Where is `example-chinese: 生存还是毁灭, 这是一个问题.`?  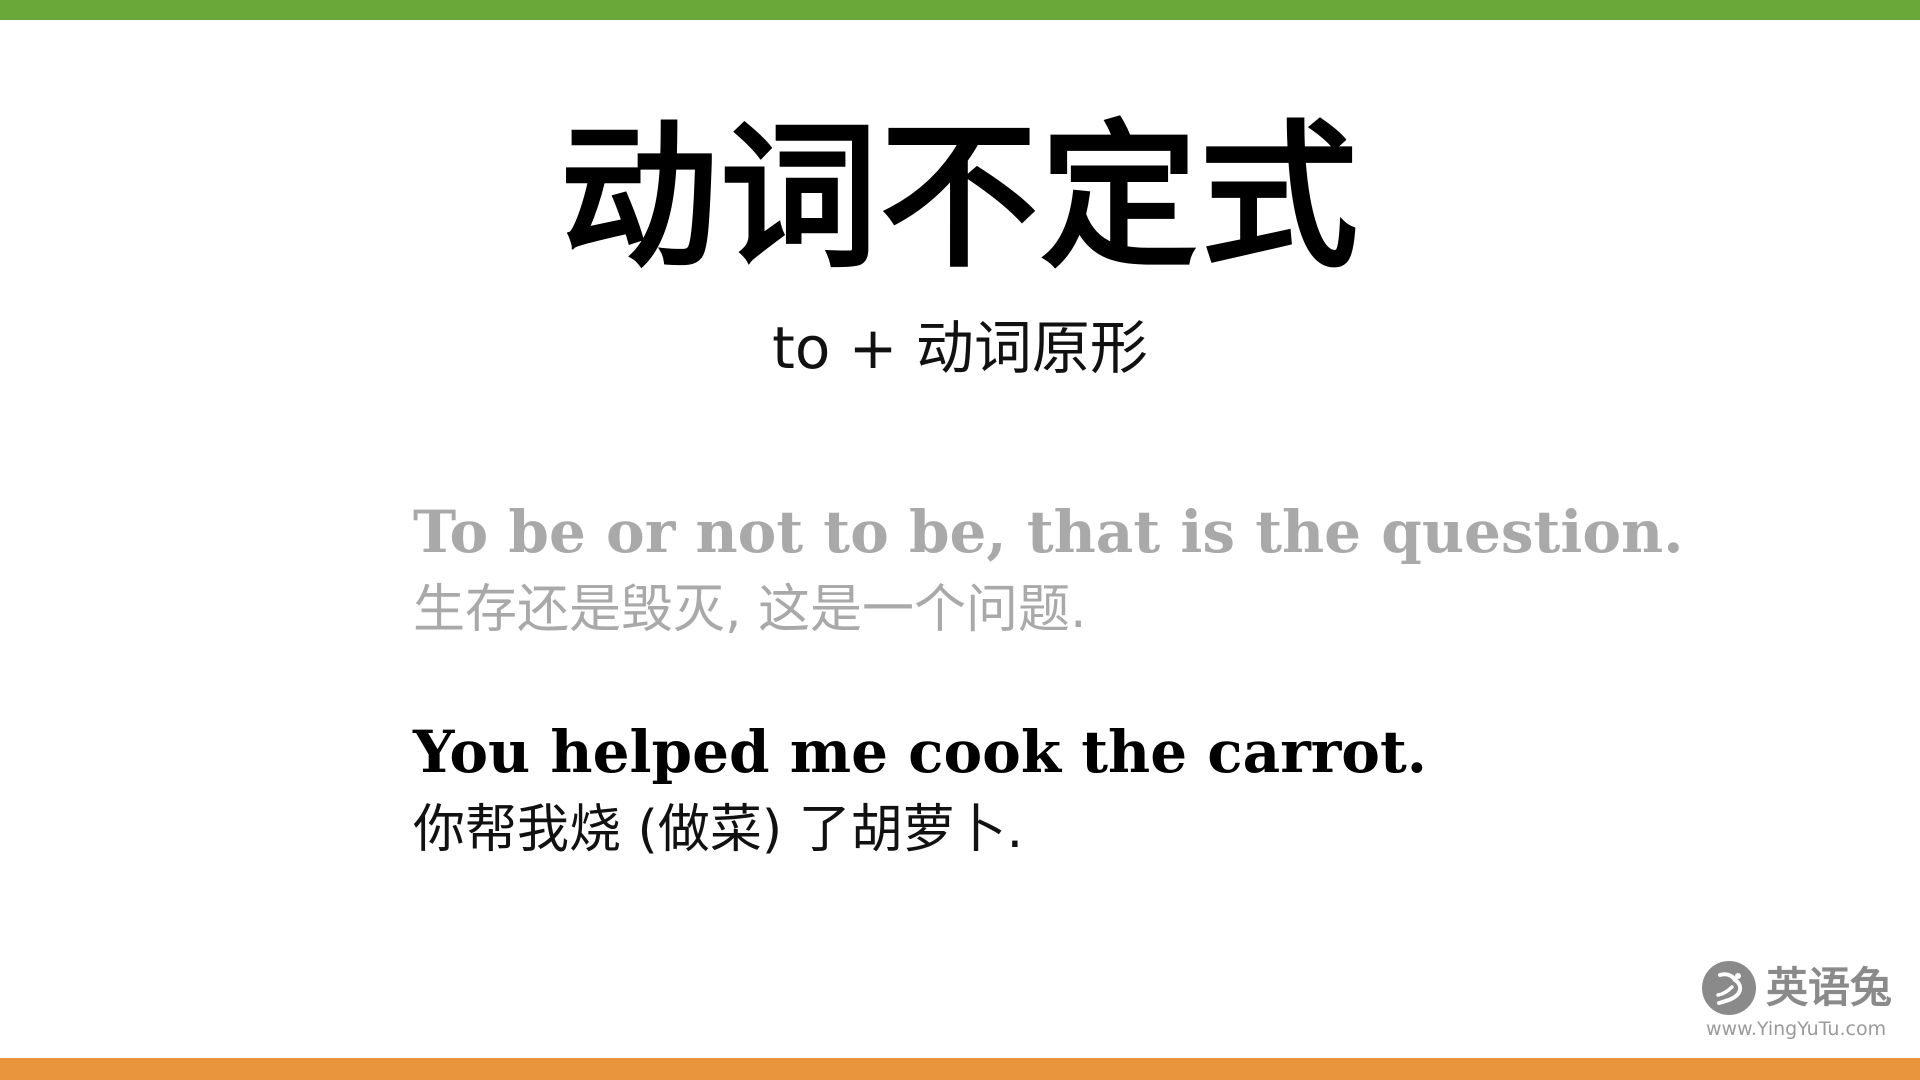
example-chinese: 生存还是毁灭, 这是一个问题. is located at coordinates (750, 610).